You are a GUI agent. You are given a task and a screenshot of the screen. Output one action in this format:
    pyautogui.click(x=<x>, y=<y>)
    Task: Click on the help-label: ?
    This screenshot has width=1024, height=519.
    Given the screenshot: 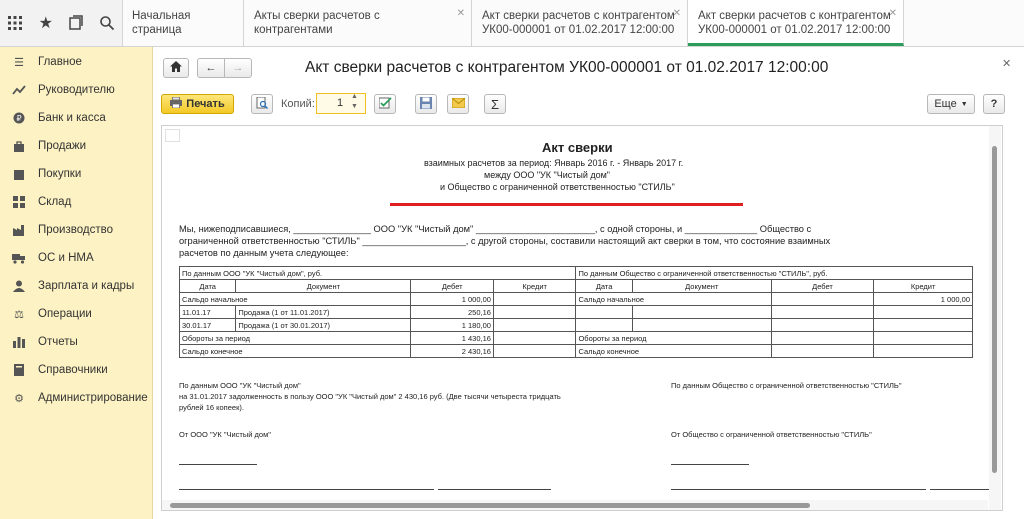 What is the action you would take?
    pyautogui.click(x=994, y=104)
    